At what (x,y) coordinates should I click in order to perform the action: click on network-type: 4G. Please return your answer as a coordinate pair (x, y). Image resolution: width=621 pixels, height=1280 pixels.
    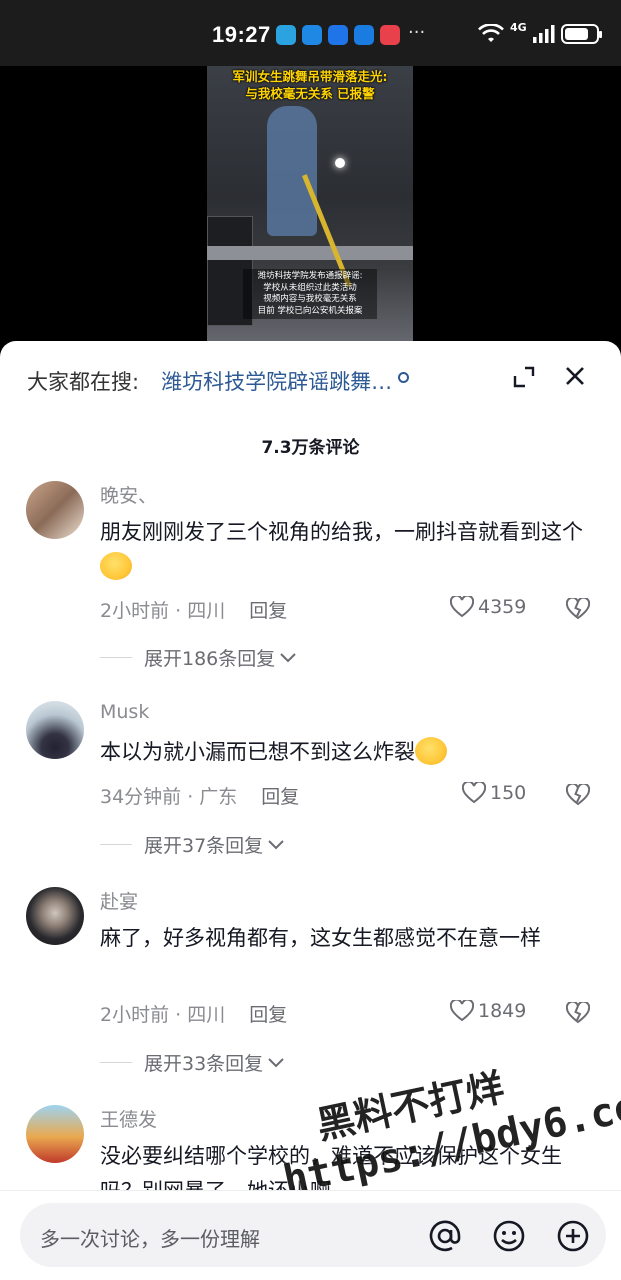
    Looking at the image, I should click on (518, 27).